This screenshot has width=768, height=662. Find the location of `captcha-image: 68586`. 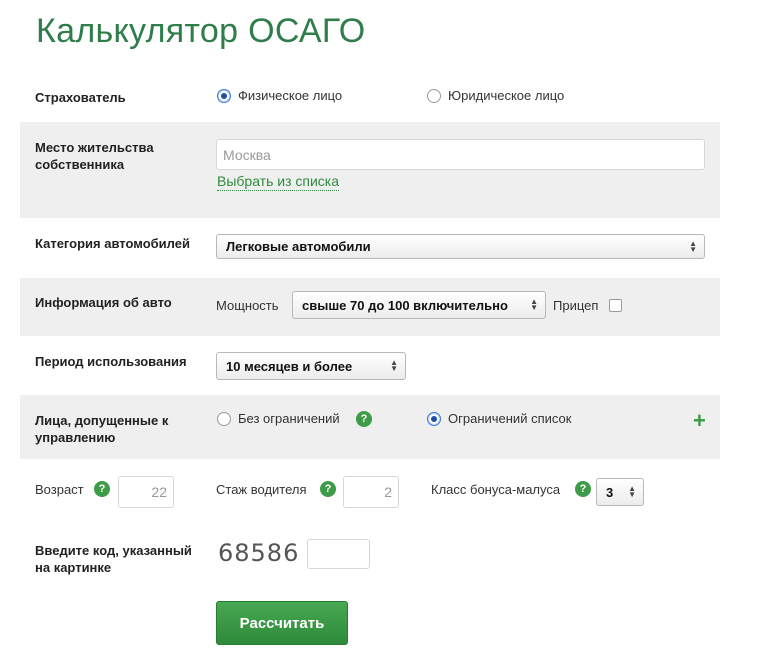

captcha-image: 68586 is located at coordinates (259, 553).